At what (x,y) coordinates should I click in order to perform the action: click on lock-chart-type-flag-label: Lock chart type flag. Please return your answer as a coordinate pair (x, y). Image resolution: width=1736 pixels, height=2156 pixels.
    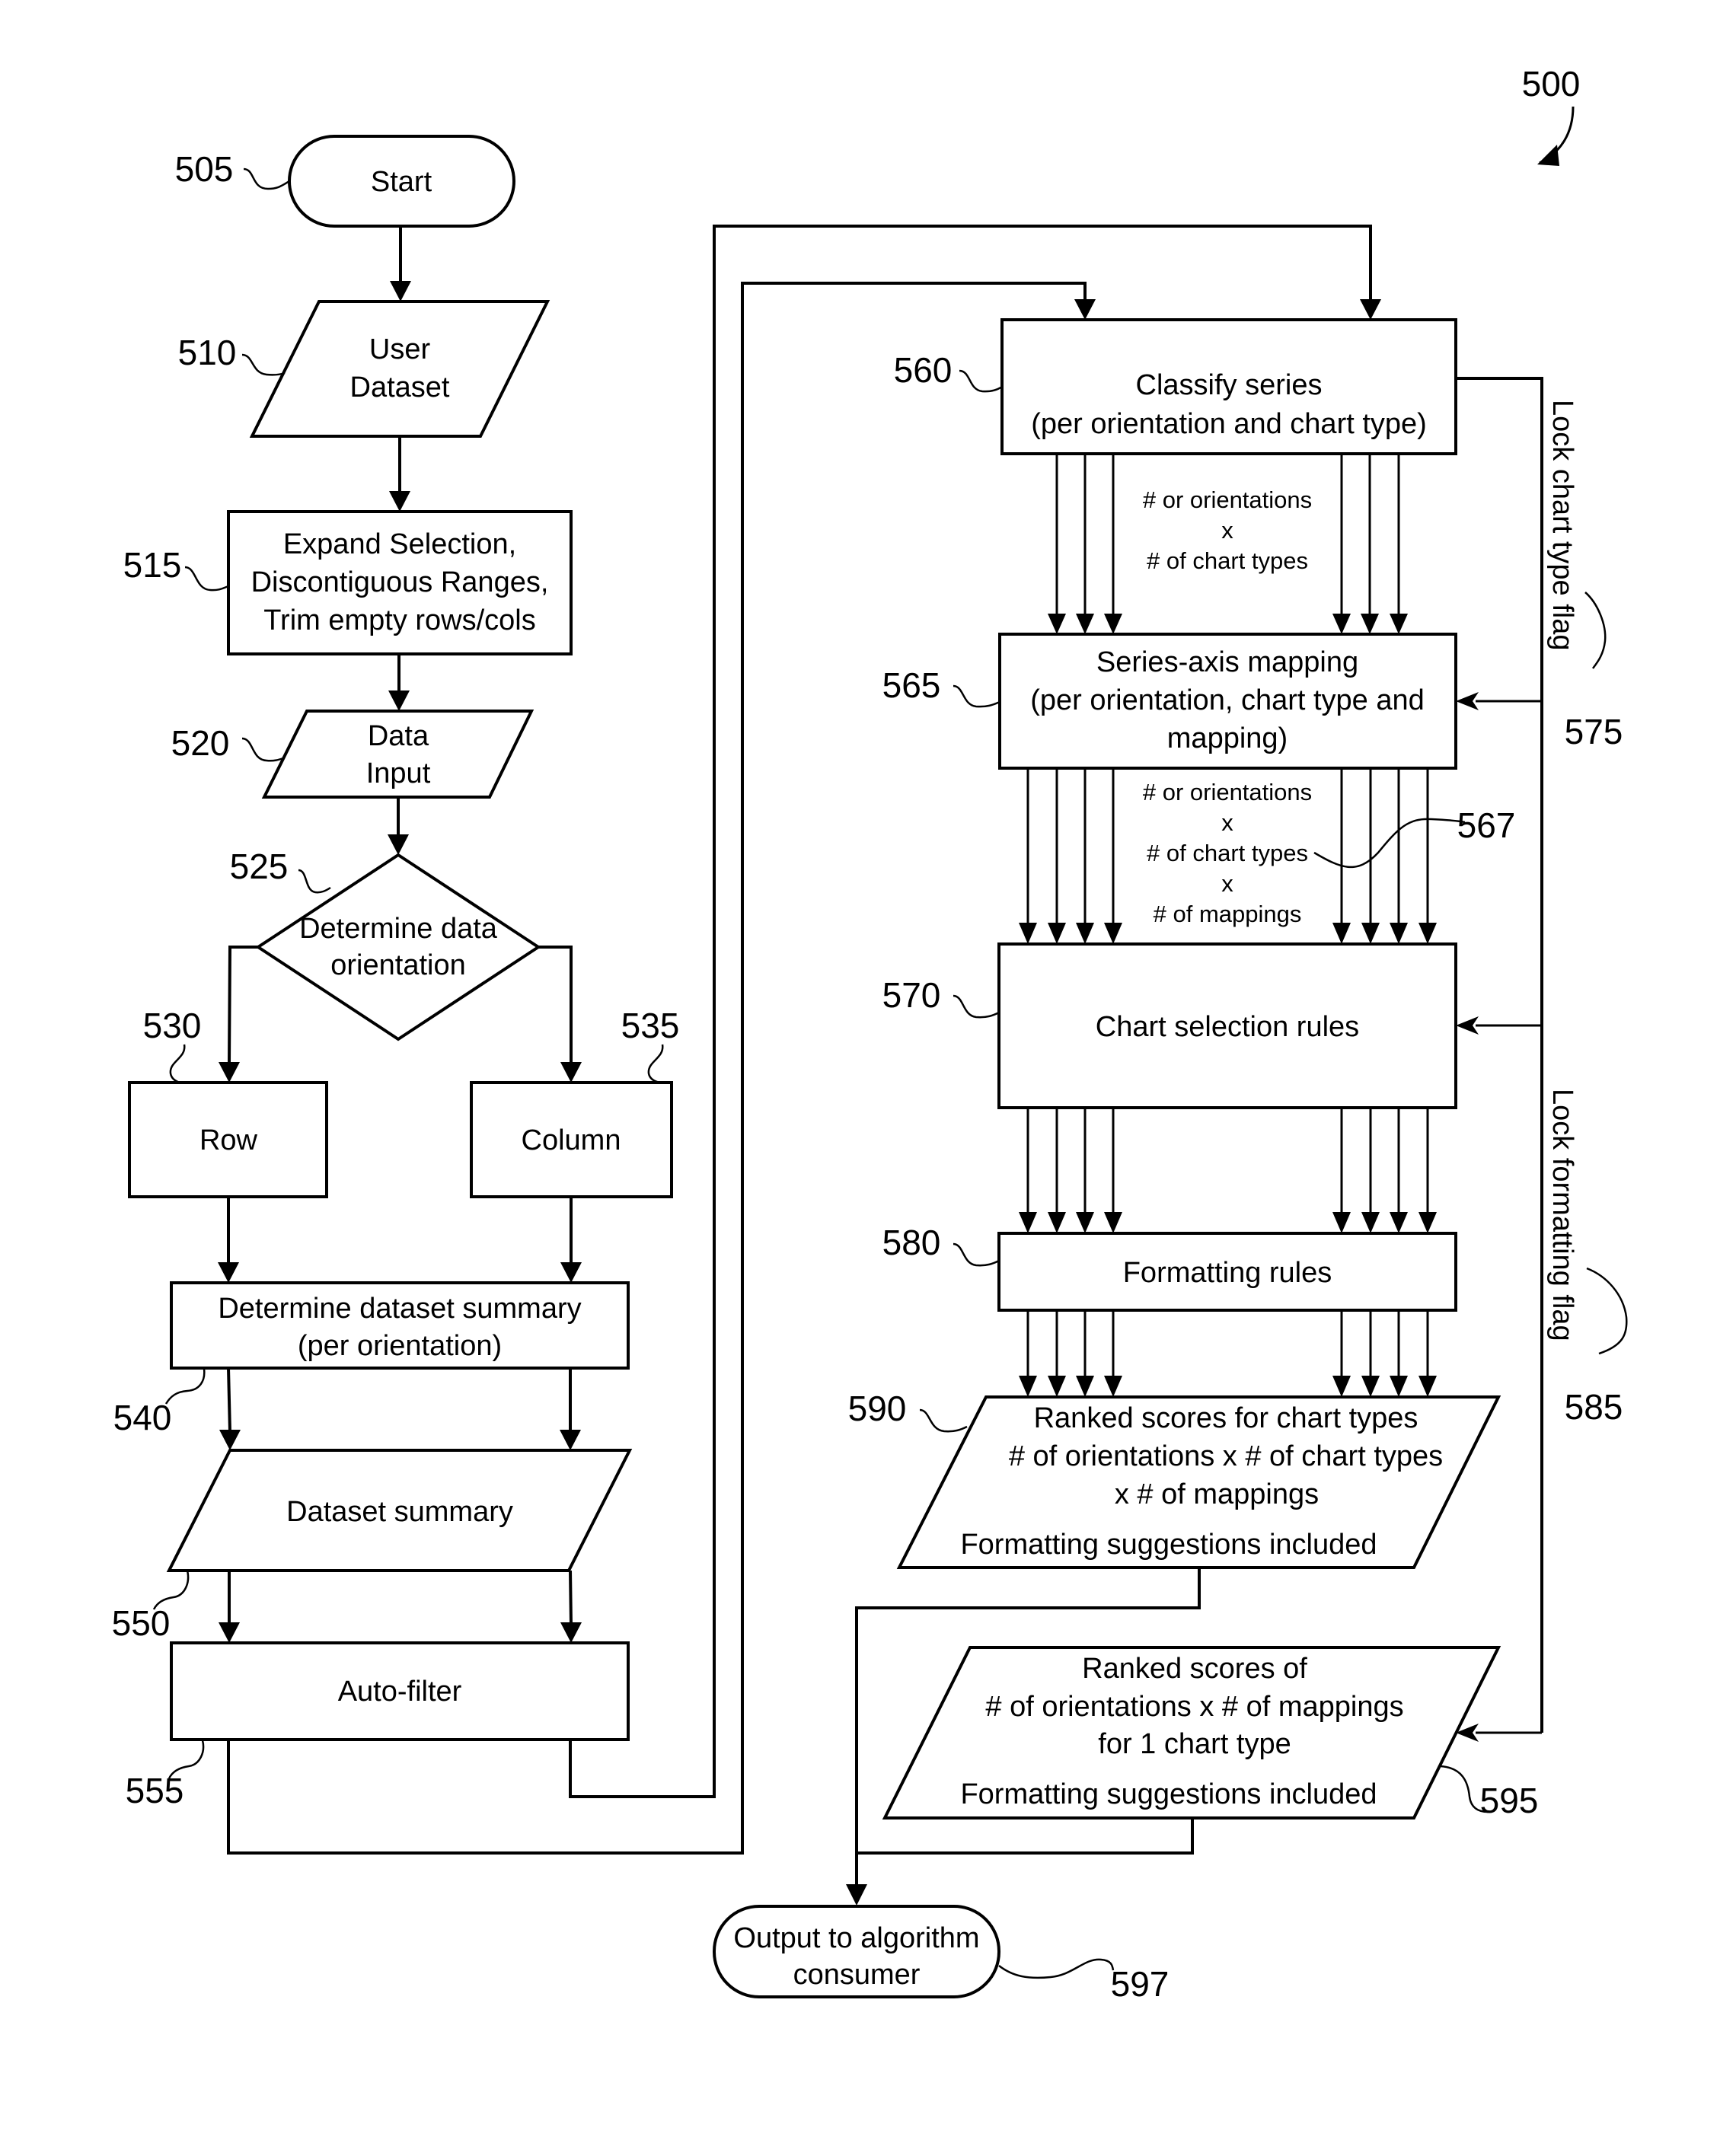
    Looking at the image, I should click on (1562, 525).